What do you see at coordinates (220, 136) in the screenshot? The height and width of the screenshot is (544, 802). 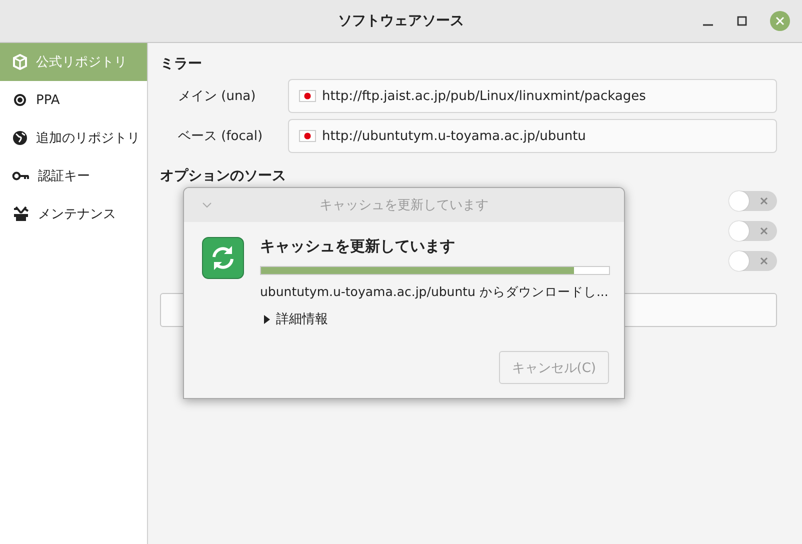 I see `field-label: ベース (focal)` at bounding box center [220, 136].